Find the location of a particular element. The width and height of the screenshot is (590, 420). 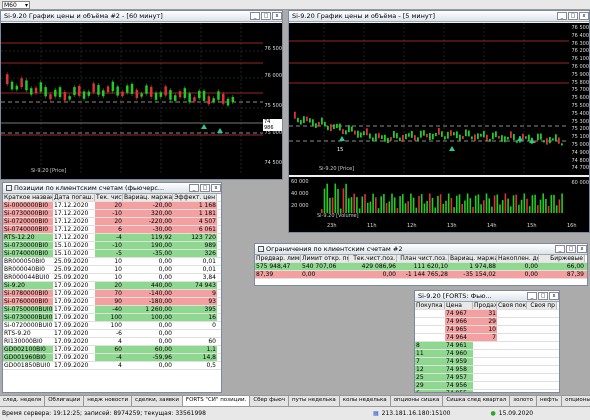

table-row: RTS-9.20 17.09.2020 -6 0,00 is located at coordinates (112, 334).